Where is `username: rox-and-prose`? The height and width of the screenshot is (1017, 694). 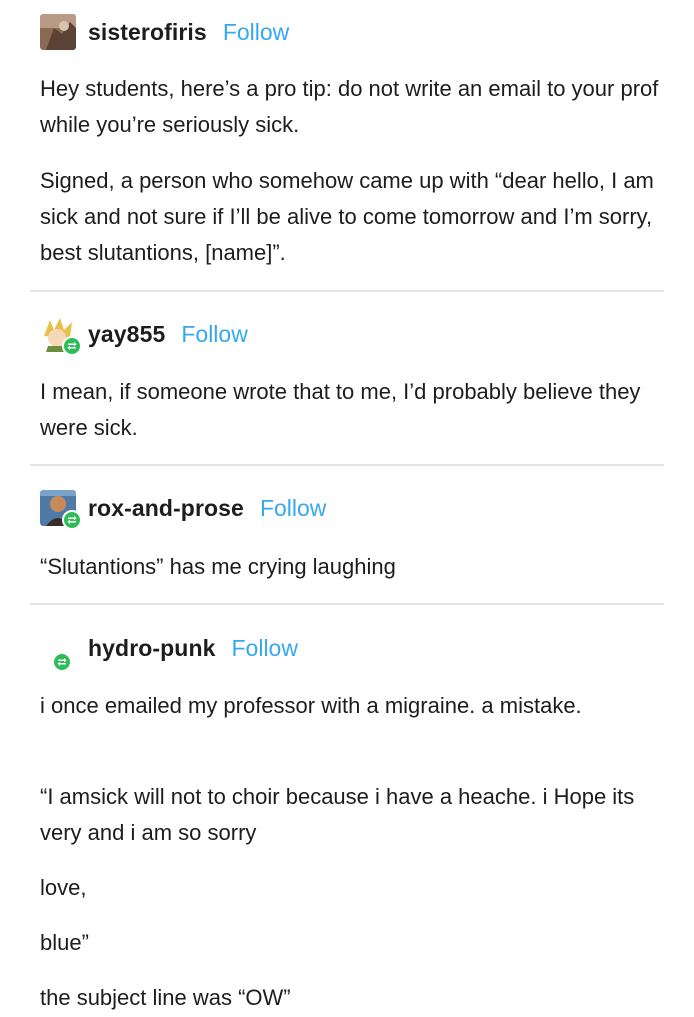 username: rox-and-prose is located at coordinates (166, 508).